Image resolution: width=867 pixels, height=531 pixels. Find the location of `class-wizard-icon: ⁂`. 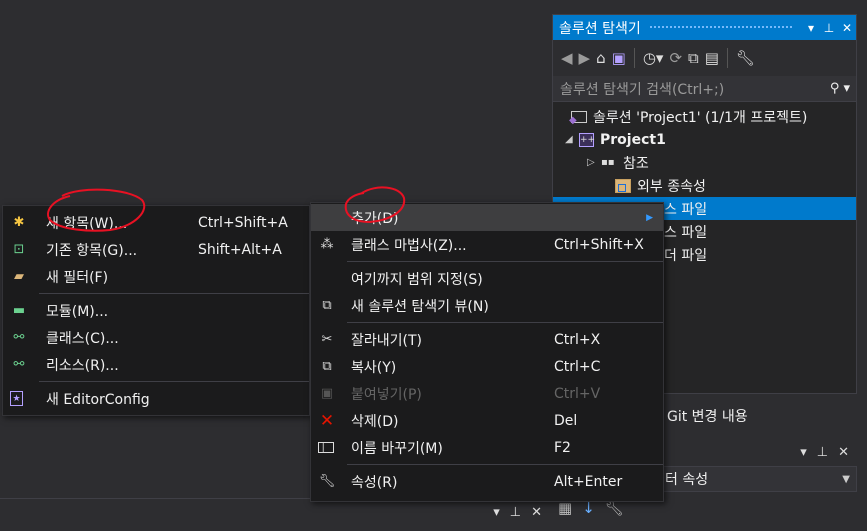

class-wizard-icon: ⁂ is located at coordinates (327, 244).